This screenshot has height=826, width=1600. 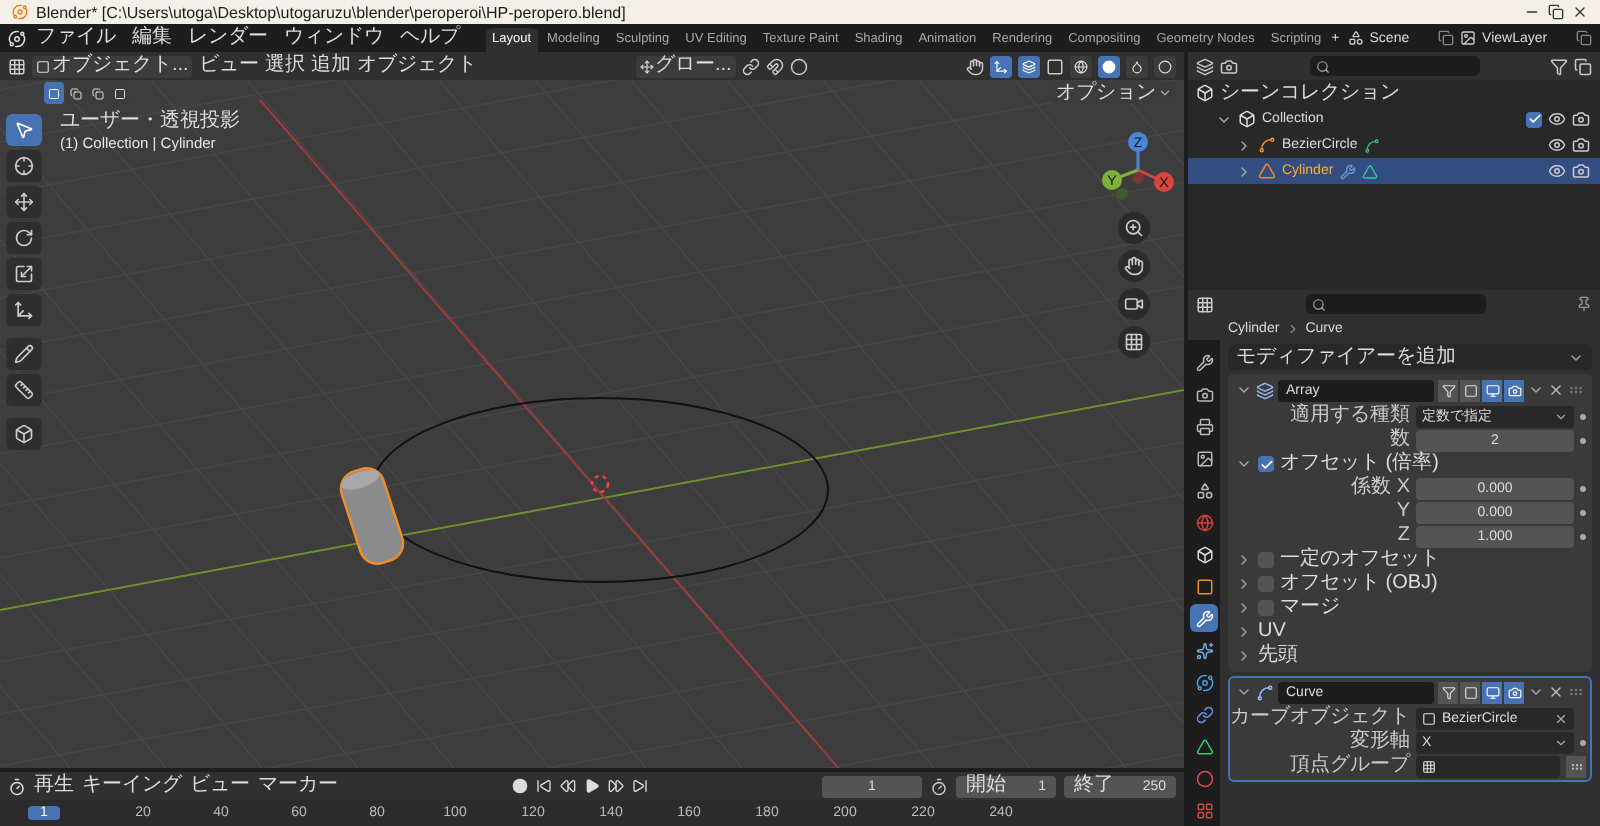 I want to click on field-label: カーブオブジェクト, so click(x=1320, y=717).